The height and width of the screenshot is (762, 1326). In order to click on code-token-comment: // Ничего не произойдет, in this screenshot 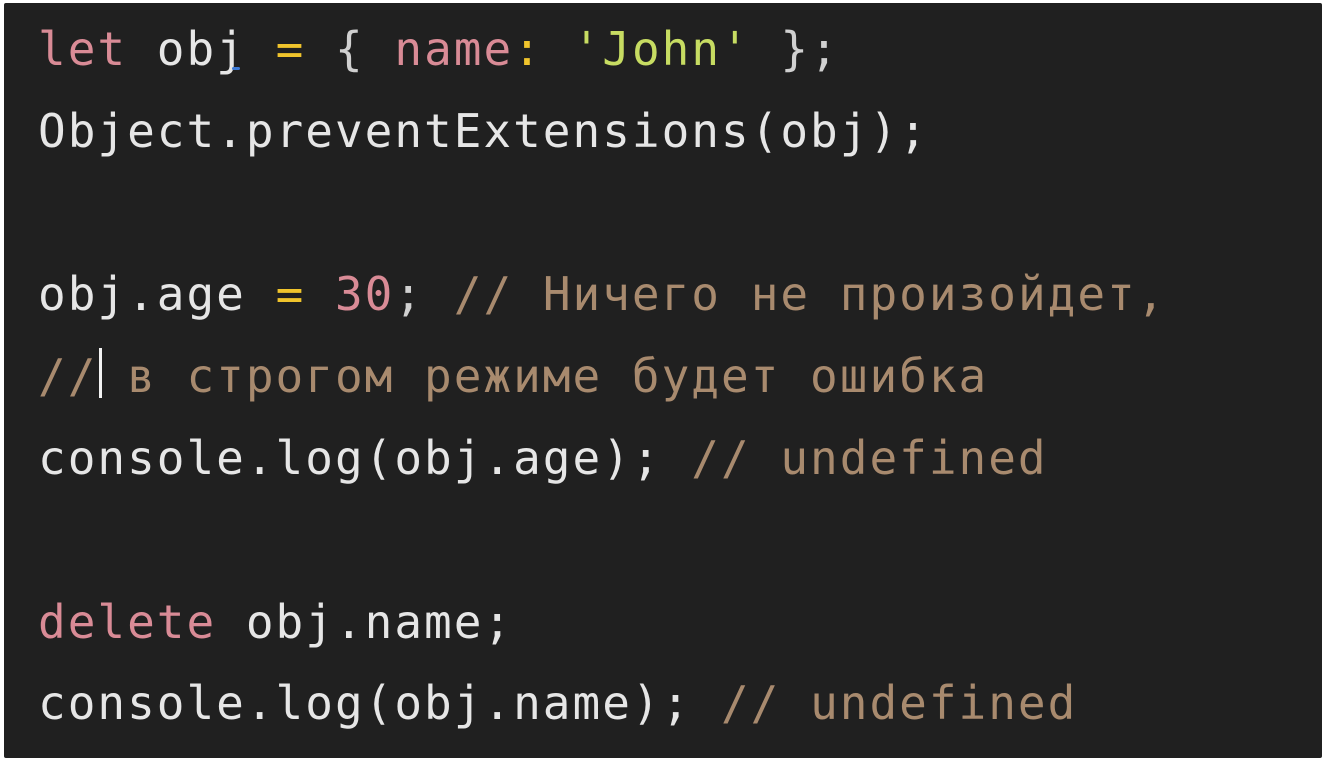, I will do `click(810, 294)`.